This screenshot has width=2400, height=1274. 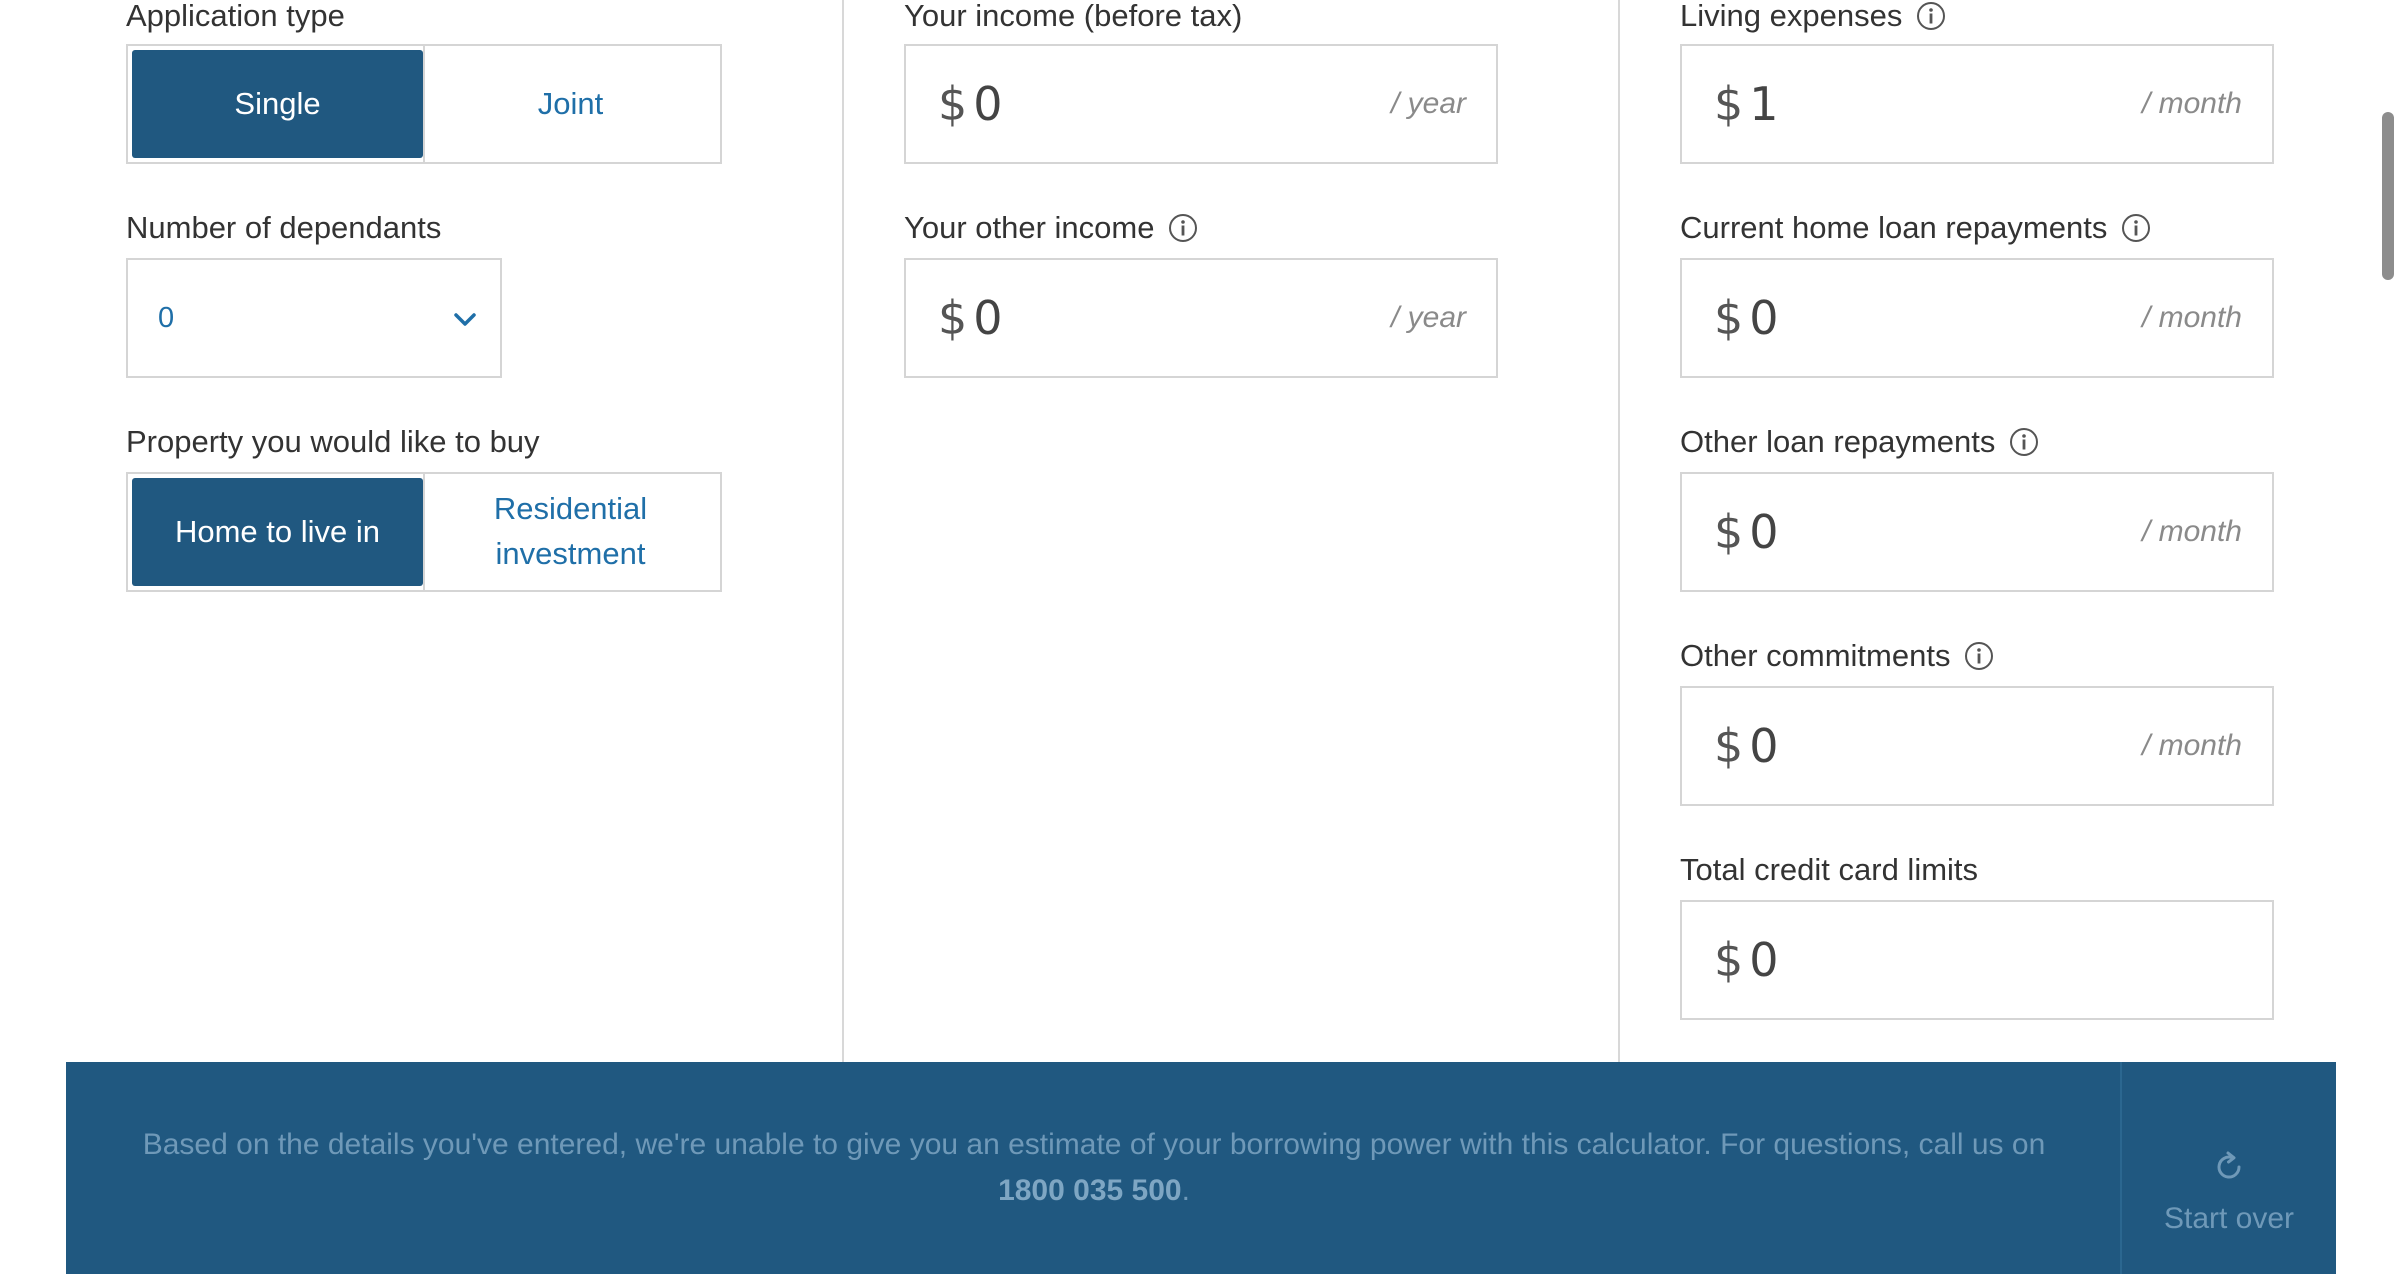 I want to click on chevron-down-icon, so click(x=465, y=318).